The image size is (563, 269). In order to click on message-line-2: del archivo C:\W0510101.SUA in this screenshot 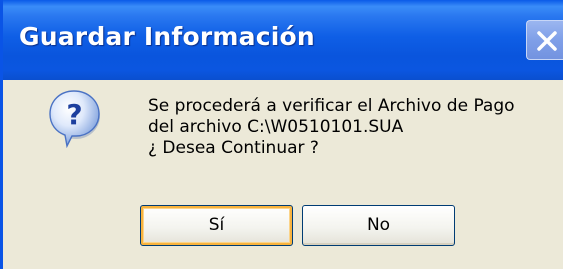, I will do `click(276, 127)`.